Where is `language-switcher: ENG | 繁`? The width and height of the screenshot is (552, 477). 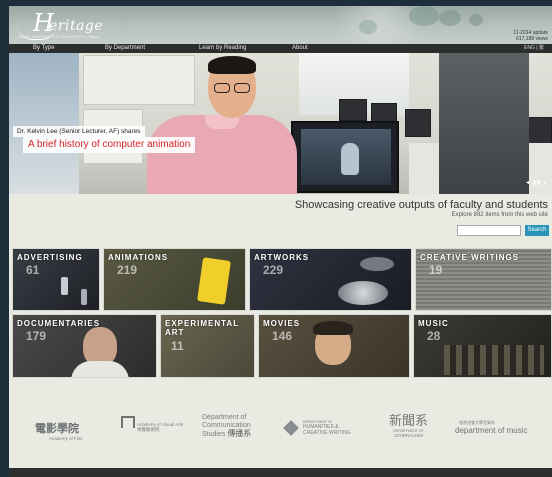 language-switcher: ENG | 繁 is located at coordinates (534, 48).